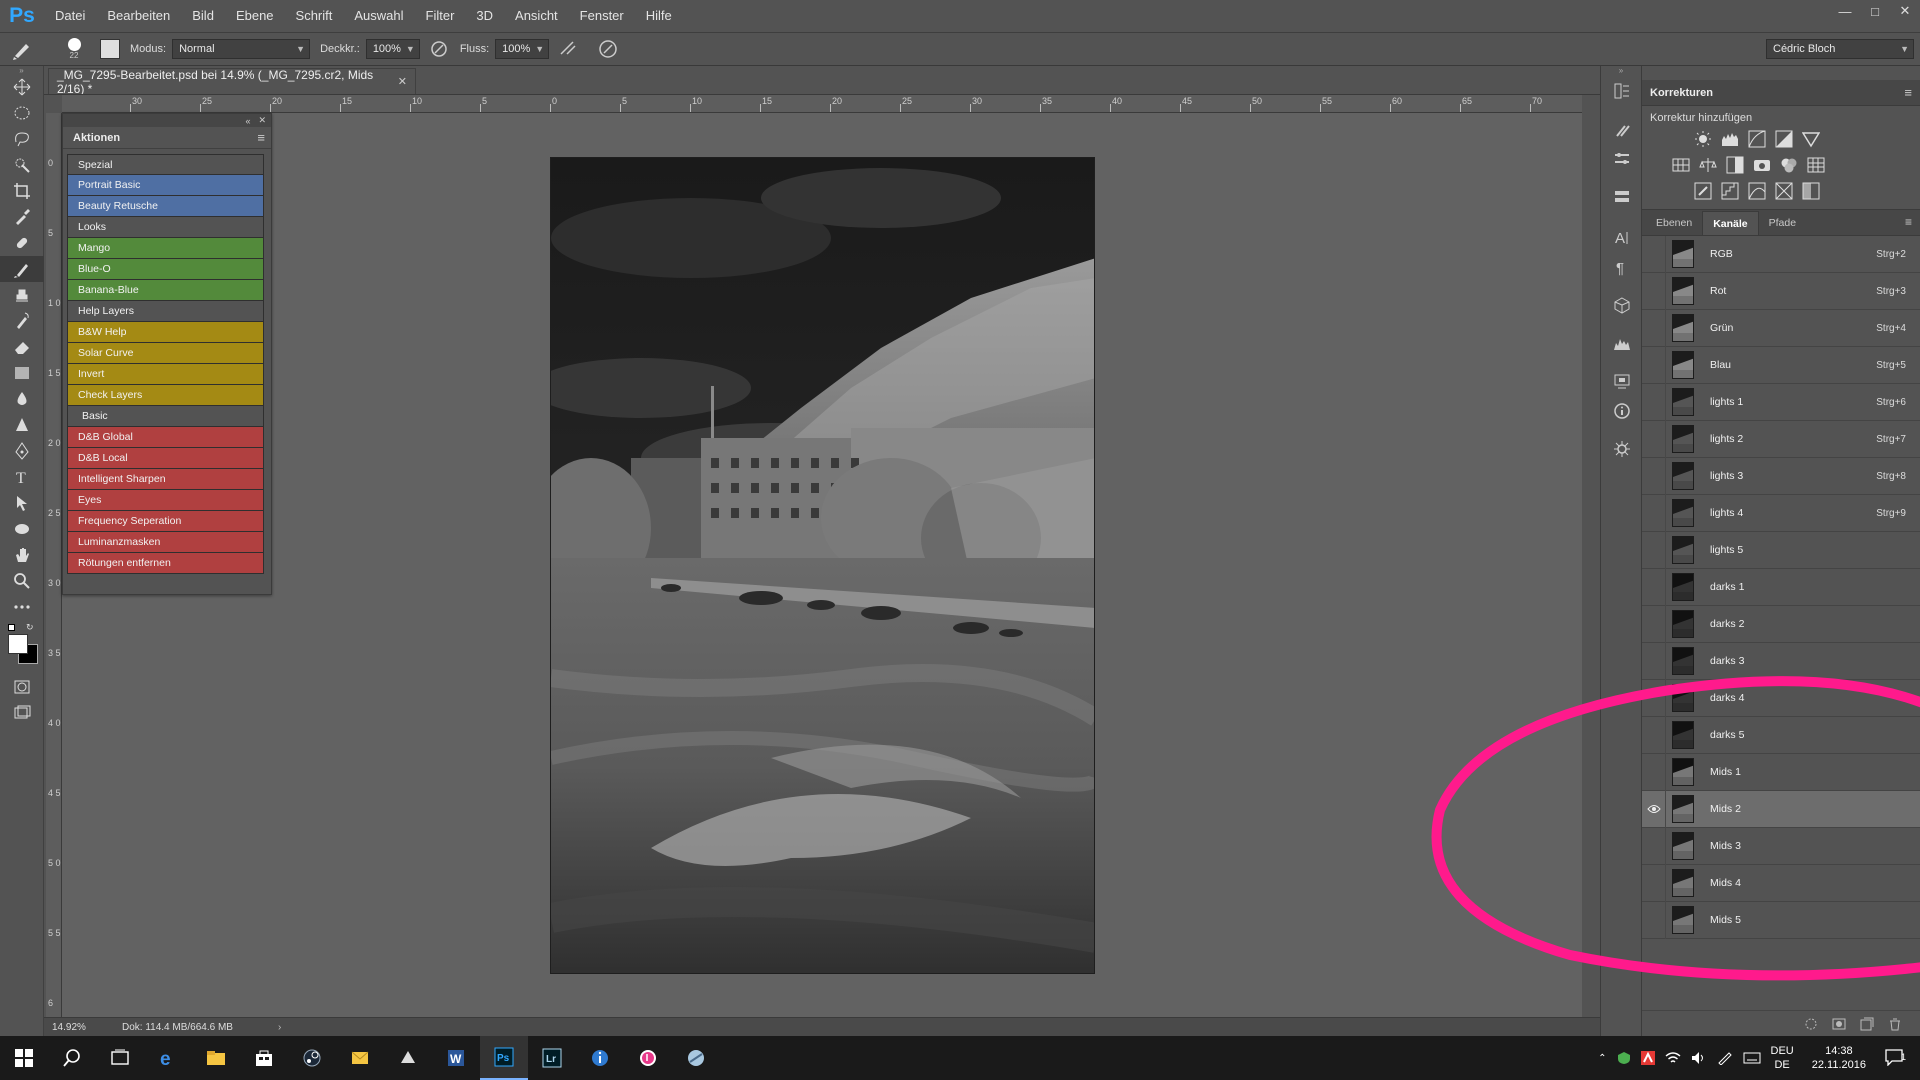 The height and width of the screenshot is (1080, 1920). What do you see at coordinates (1622, 197) in the screenshot?
I see `layer-comps-icon` at bounding box center [1622, 197].